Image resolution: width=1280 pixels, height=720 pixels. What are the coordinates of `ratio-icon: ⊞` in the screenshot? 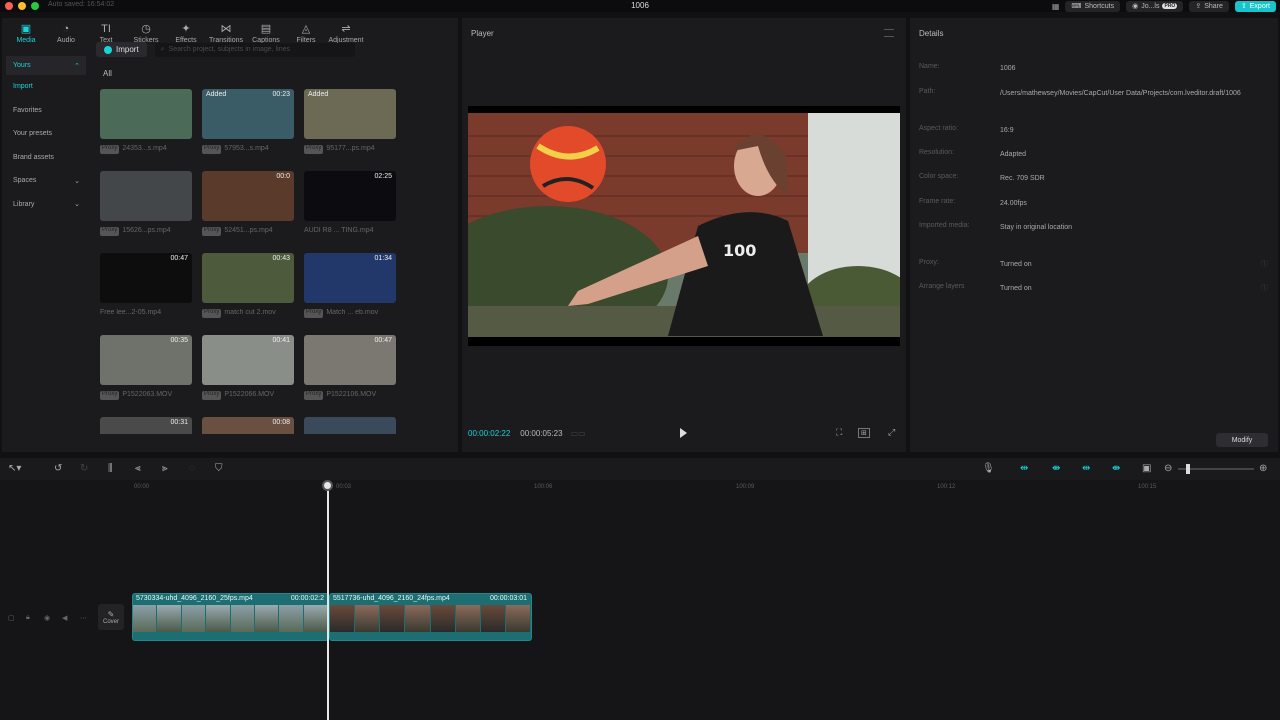 It's located at (864, 433).